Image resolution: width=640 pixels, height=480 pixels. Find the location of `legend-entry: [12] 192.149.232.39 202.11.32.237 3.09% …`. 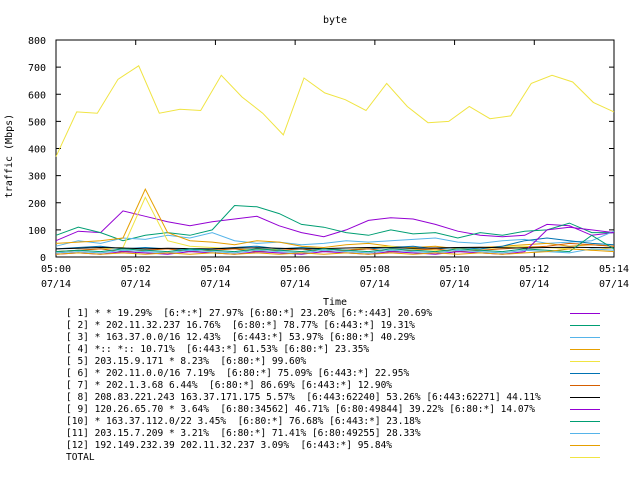

legend-entry: [12] 192.149.232.39 202.11.32.237 3.09% … is located at coordinates (346, 445).